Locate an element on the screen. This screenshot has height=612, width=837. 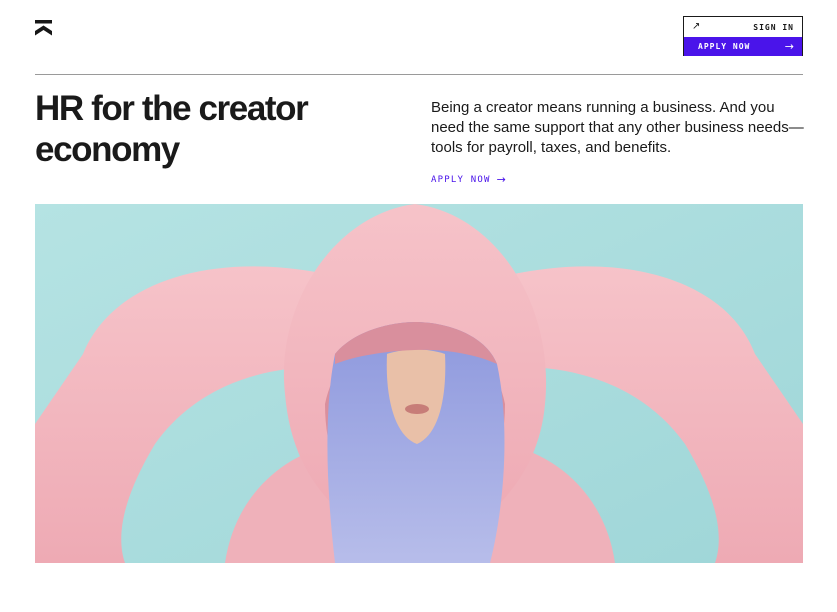
apply-now-link: APPLY NOW → is located at coordinates (468, 179).